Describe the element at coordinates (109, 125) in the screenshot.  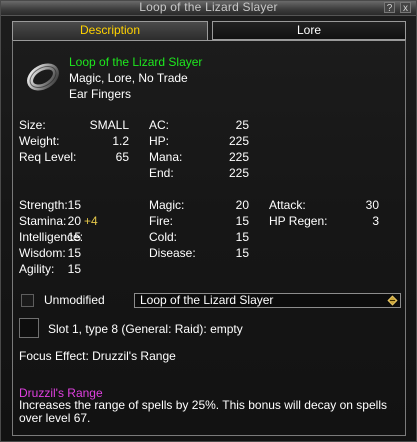
I see `stat-value-size: SMALL` at that location.